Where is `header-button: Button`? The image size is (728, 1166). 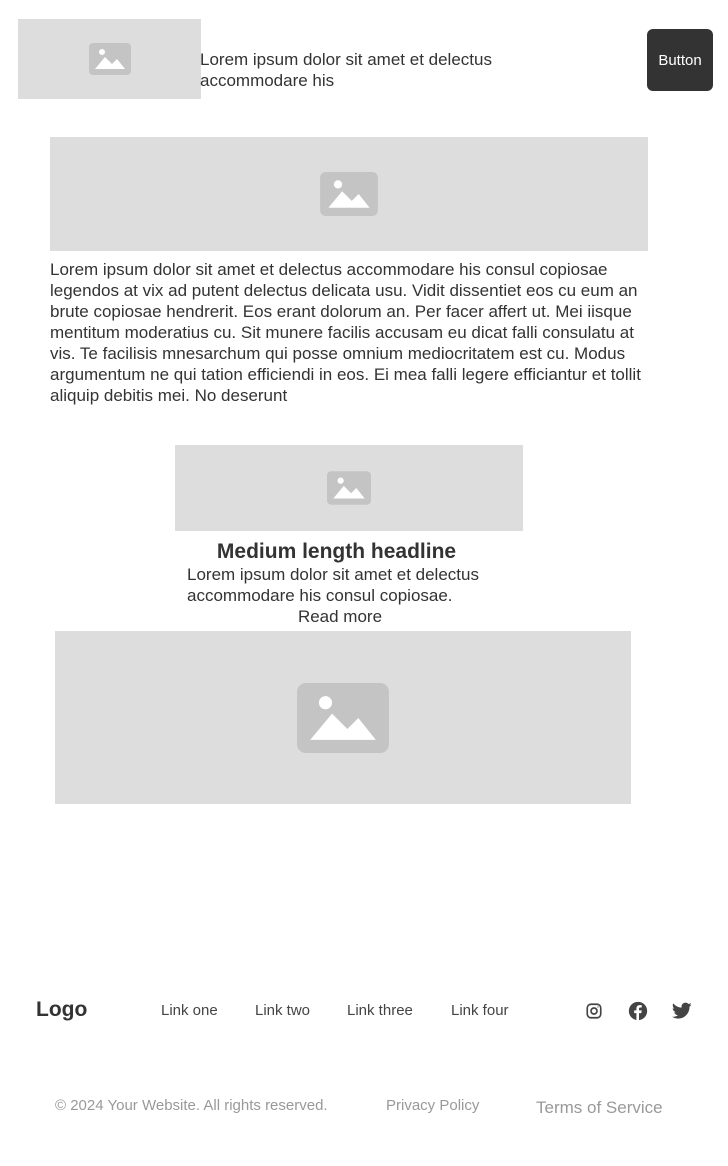 header-button: Button is located at coordinates (680, 60).